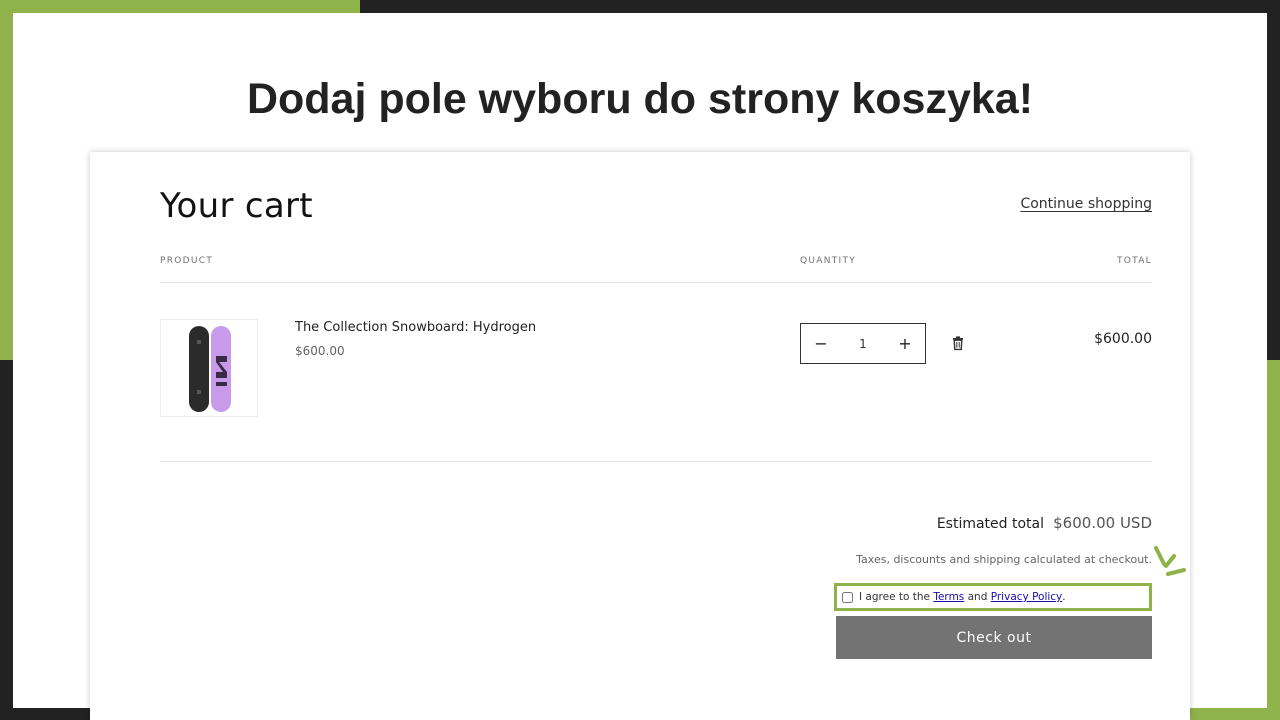  I want to click on product-name: The Collection Snowboard: Hydrogen, so click(415, 327).